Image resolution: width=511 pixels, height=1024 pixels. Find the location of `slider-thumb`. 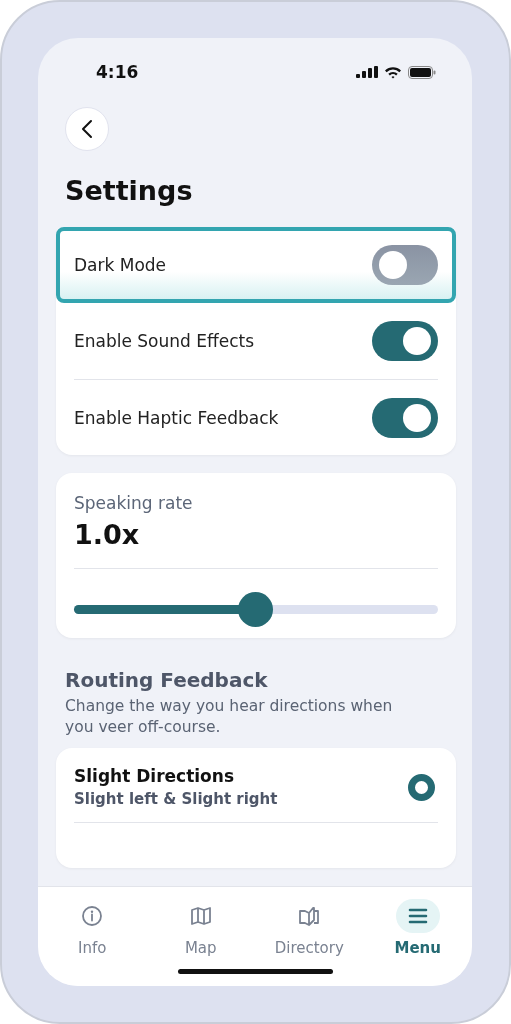

slider-thumb is located at coordinates (255, 609).